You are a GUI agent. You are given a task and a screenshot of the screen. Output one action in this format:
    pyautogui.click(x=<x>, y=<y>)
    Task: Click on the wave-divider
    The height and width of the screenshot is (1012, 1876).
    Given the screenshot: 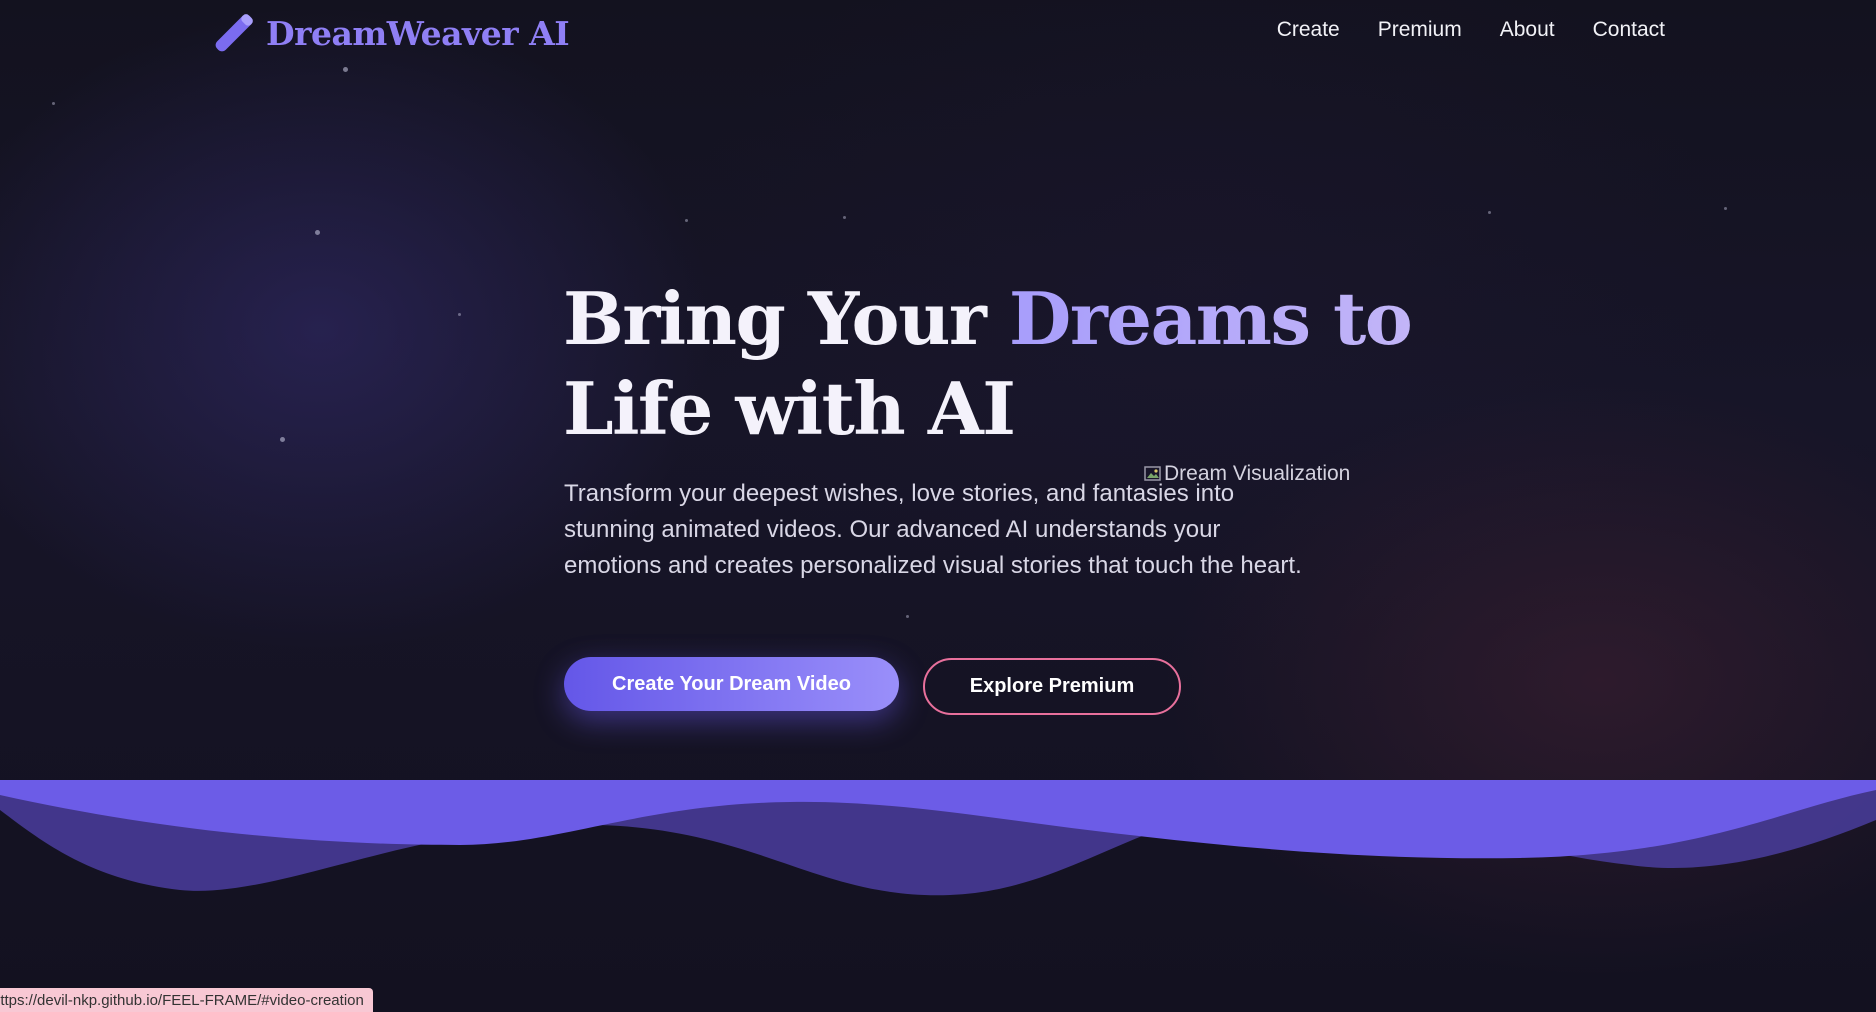 What is the action you would take?
    pyautogui.click(x=938, y=838)
    